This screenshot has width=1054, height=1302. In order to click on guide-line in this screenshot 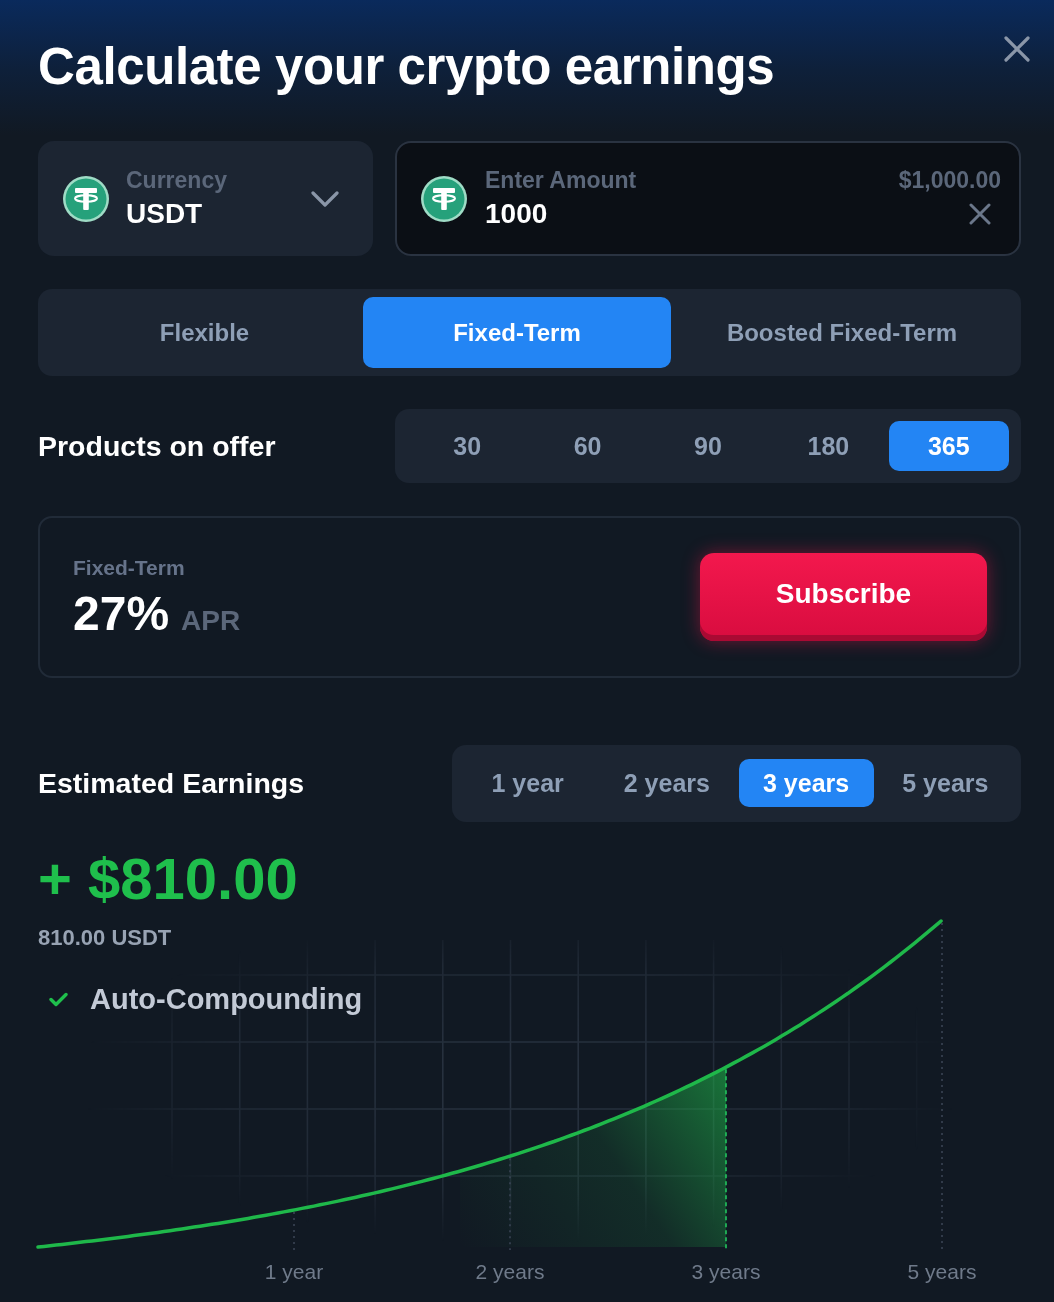, I will do `click(294, 1231)`.